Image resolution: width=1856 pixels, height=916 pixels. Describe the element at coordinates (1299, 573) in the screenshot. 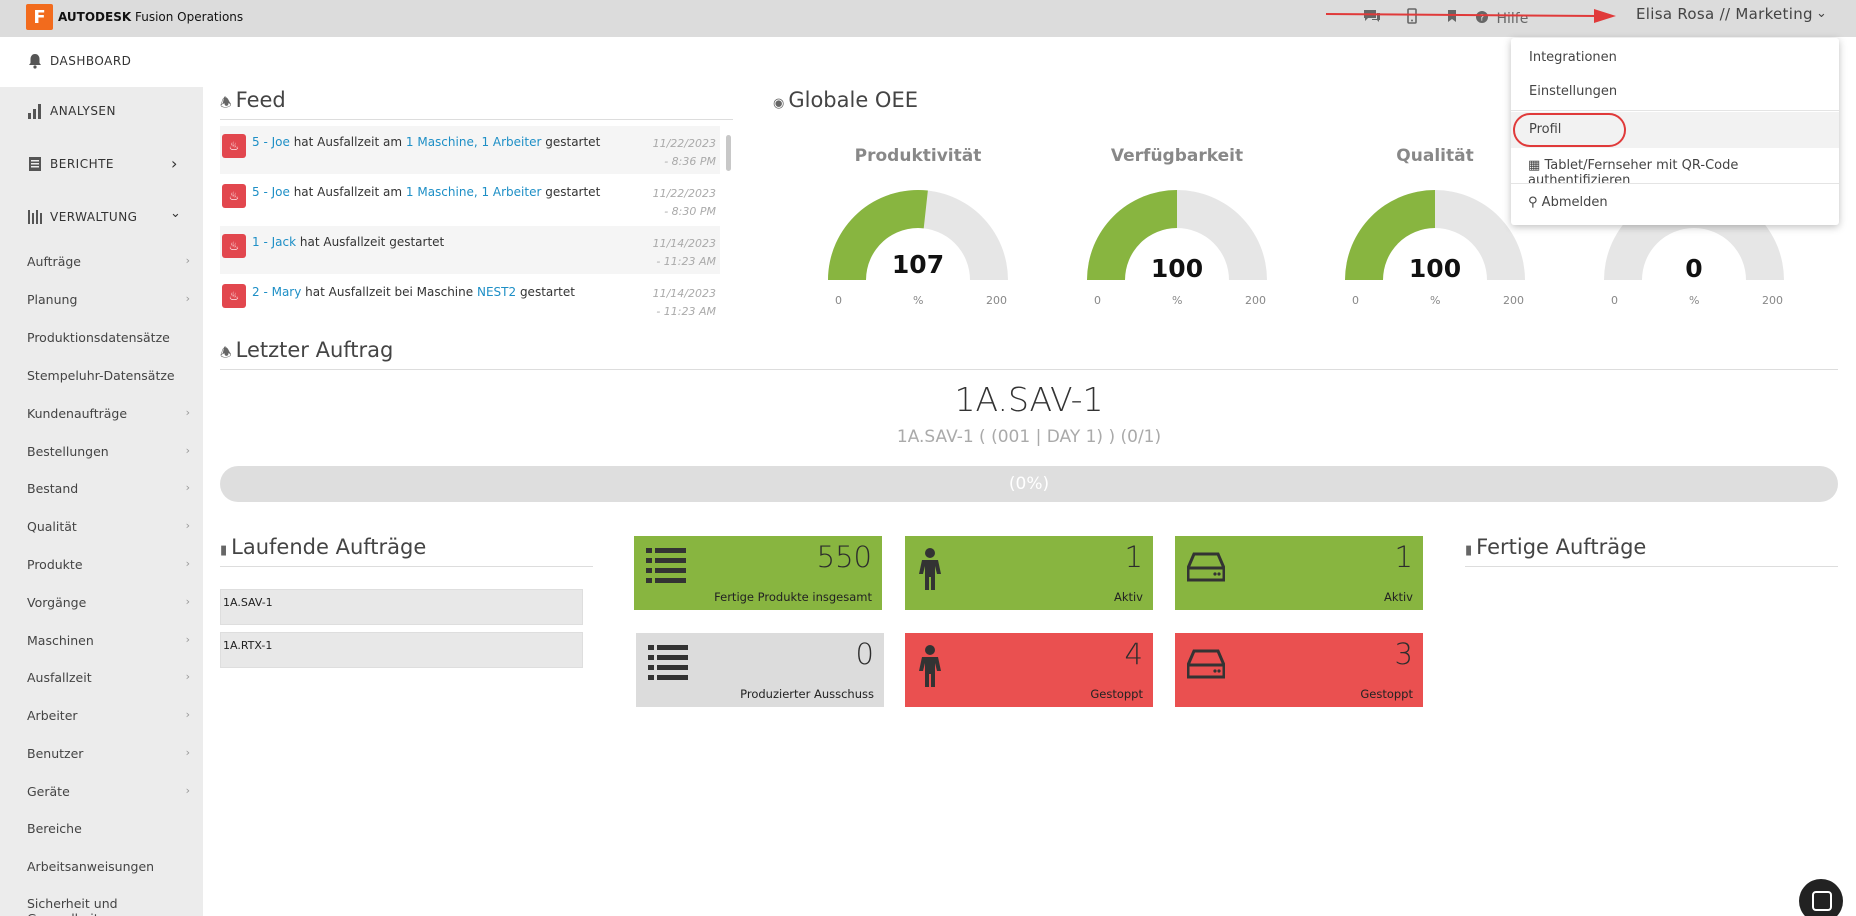

I see `stat-tile-machines-active: 1 Aktiv` at that location.